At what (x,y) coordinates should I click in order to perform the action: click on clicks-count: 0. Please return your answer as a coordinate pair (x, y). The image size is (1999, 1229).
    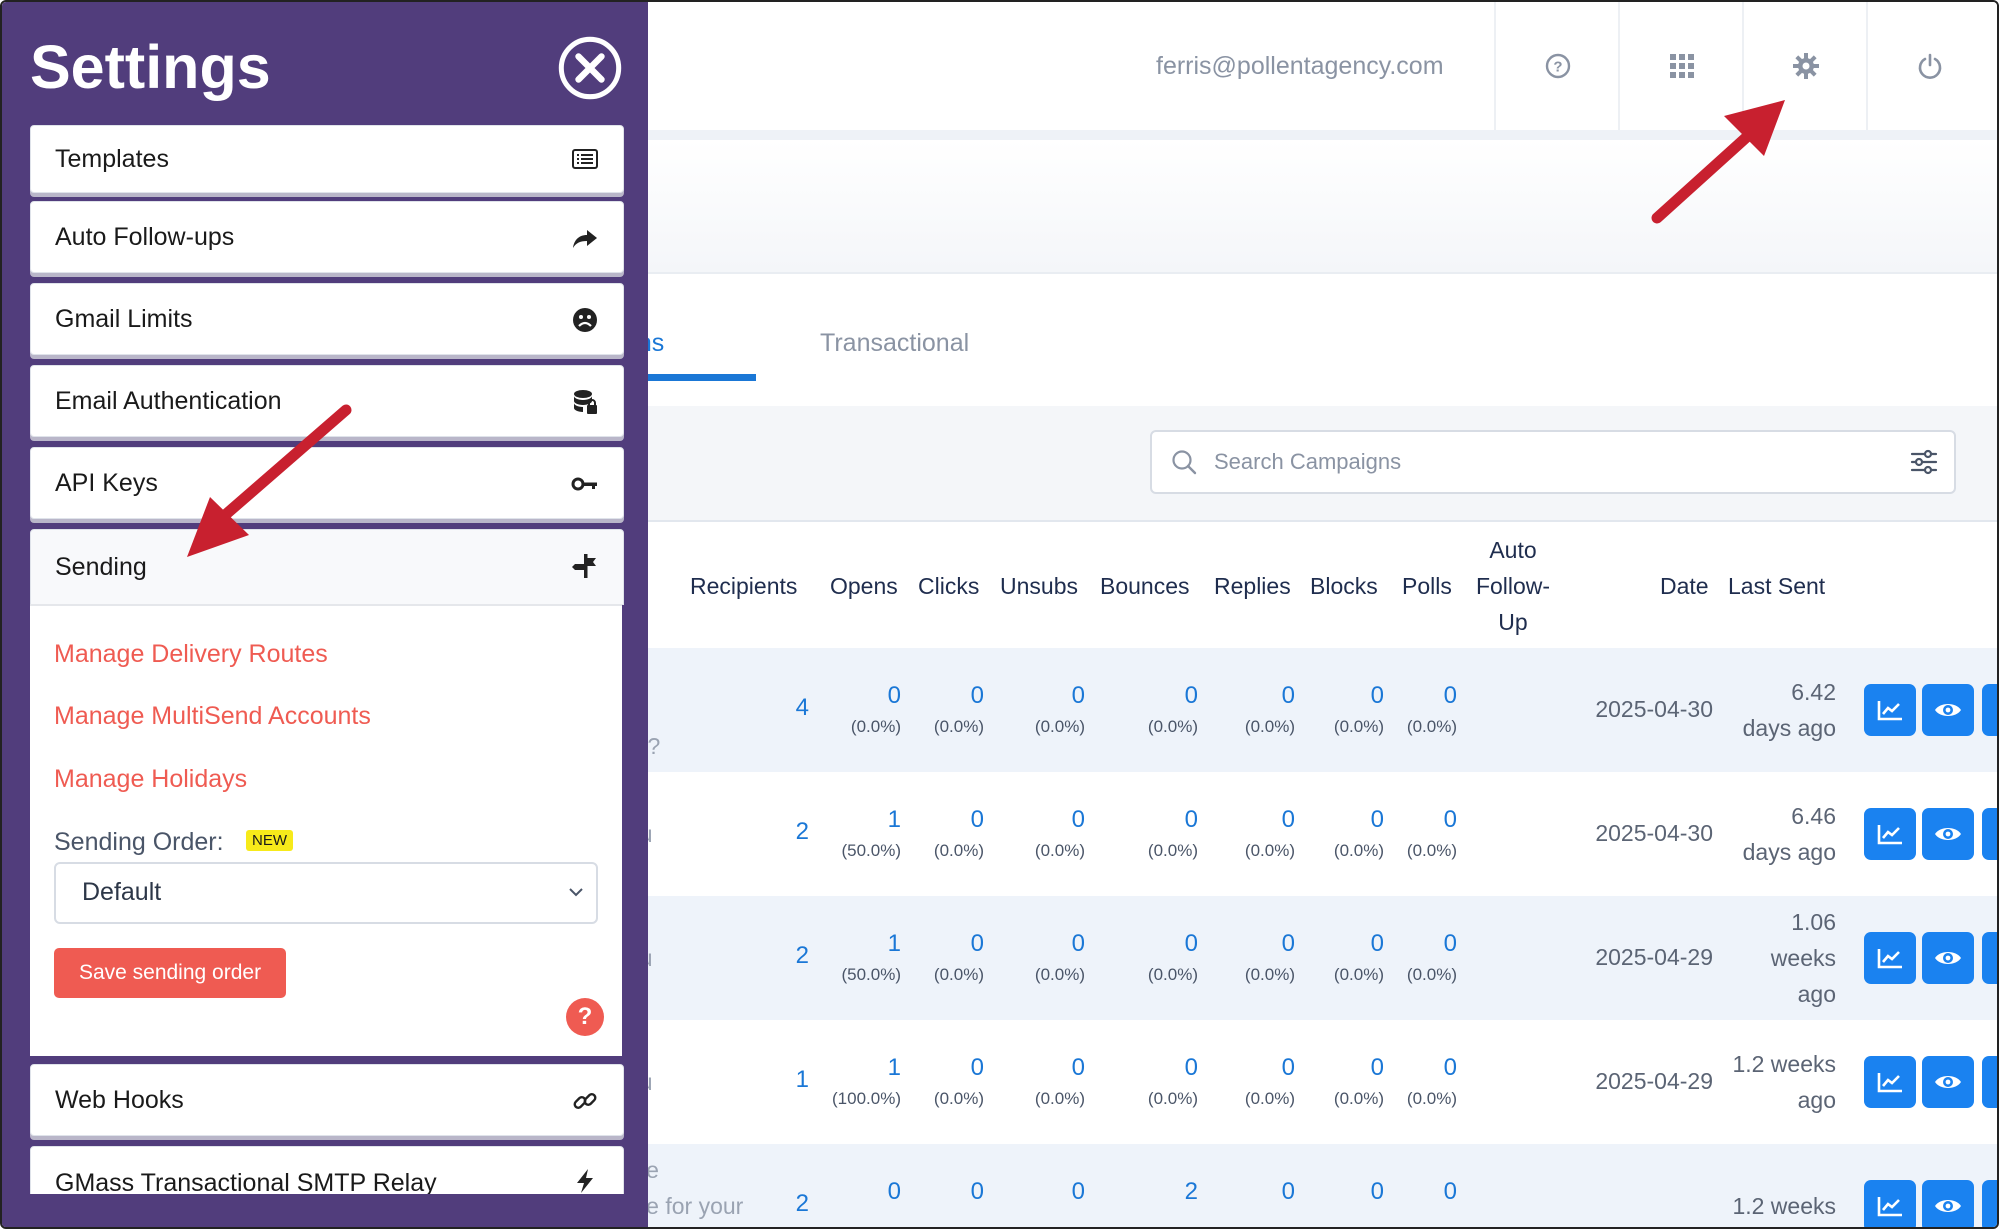
    Looking at the image, I should click on (977, 819).